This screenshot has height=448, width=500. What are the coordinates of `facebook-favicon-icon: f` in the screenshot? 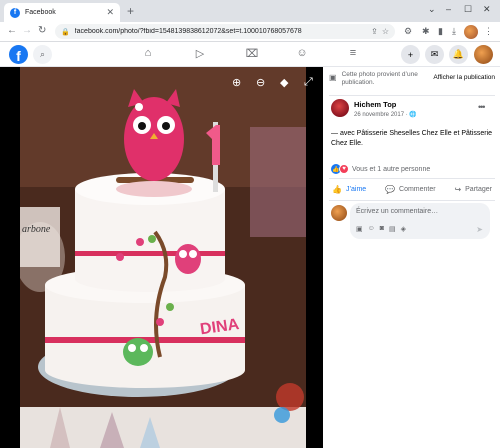 It's located at (15, 12).